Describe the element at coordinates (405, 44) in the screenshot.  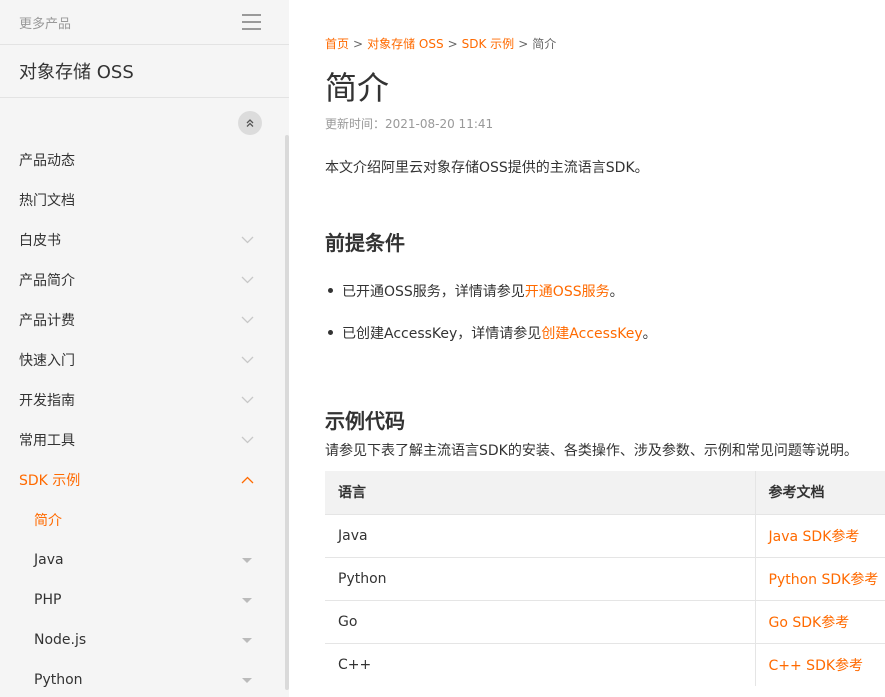
I see `breadcrumb-oss: 对象存储 OSS` at that location.